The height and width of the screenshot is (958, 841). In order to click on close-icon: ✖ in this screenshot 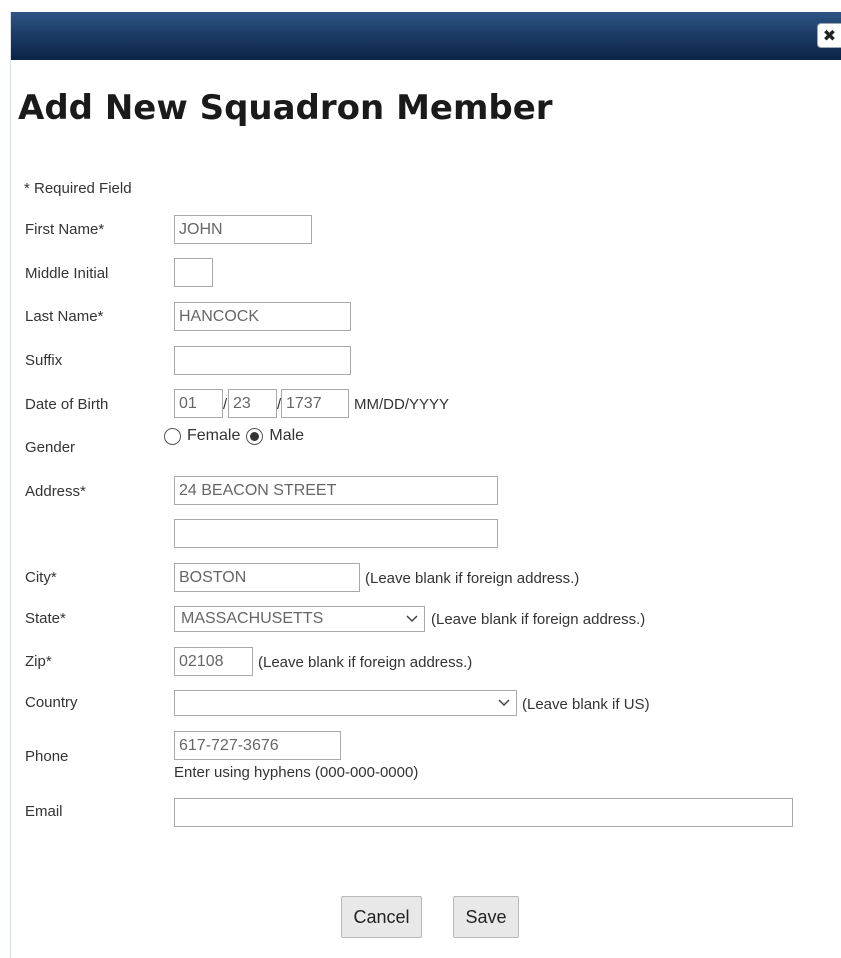, I will do `click(829, 35)`.